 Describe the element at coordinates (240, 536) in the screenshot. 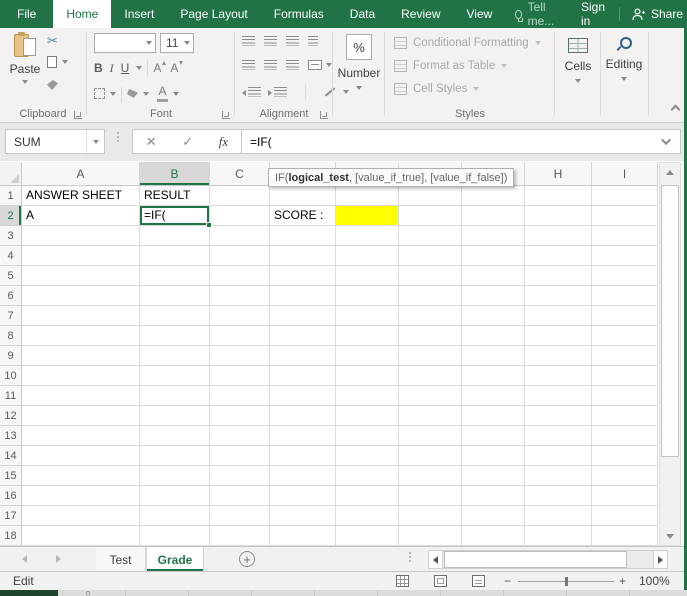

I see `cell-C18` at that location.